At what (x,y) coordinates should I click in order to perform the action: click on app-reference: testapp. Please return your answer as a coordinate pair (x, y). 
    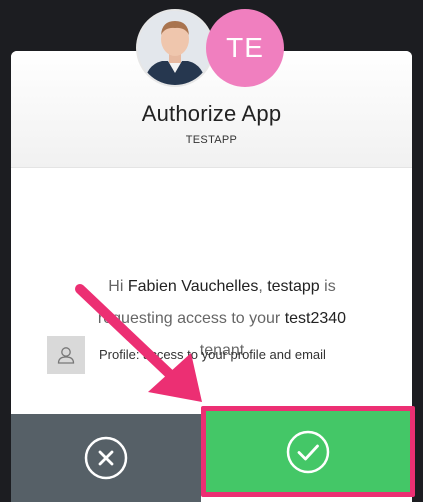
    Looking at the image, I should click on (293, 286).